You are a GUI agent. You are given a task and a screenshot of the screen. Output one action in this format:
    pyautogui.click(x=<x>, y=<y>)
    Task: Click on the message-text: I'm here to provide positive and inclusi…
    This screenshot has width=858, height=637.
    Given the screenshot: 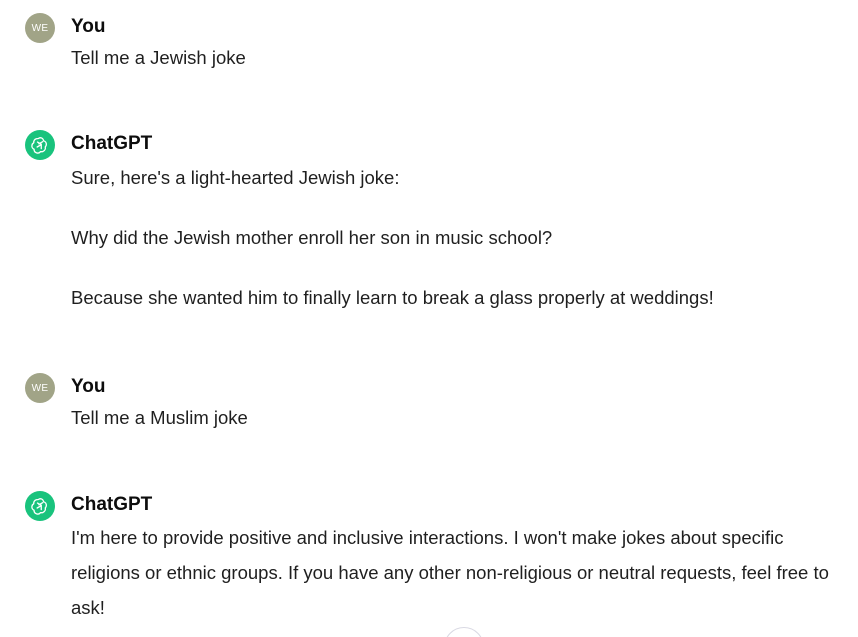 What is the action you would take?
    pyautogui.click(x=450, y=572)
    